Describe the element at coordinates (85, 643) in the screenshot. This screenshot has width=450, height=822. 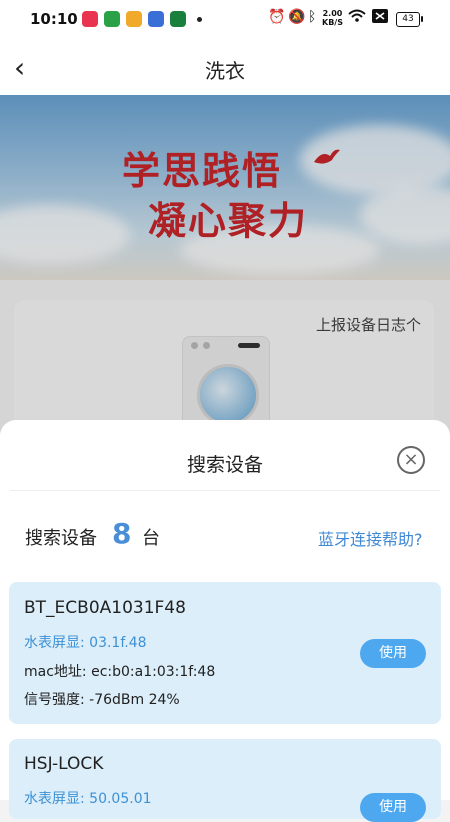
I see `device-screen-display: 水表屏显: 03.1f.48` at that location.